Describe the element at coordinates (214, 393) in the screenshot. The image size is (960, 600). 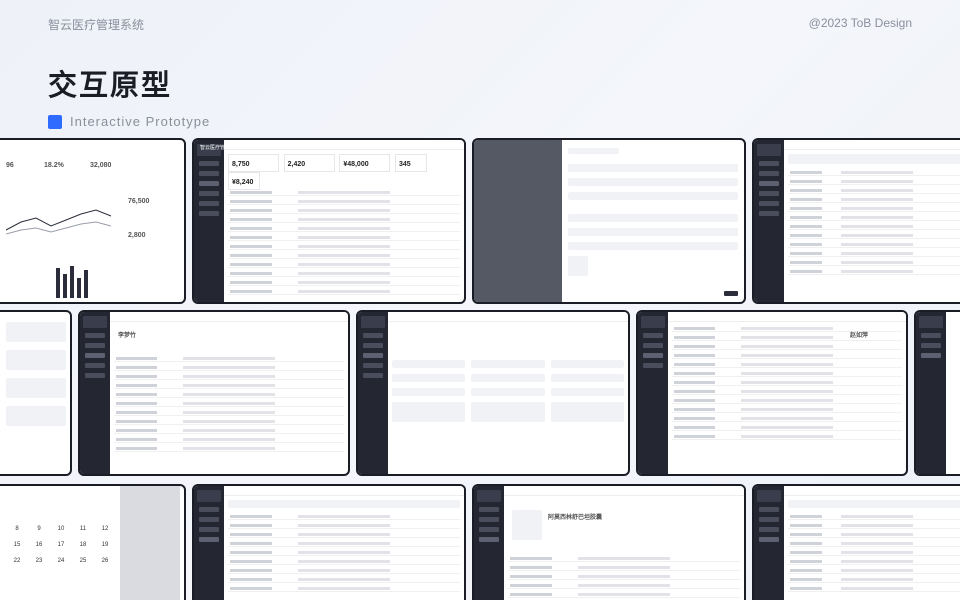
I see `thumbnail-patient-info: 李梦竹` at that location.